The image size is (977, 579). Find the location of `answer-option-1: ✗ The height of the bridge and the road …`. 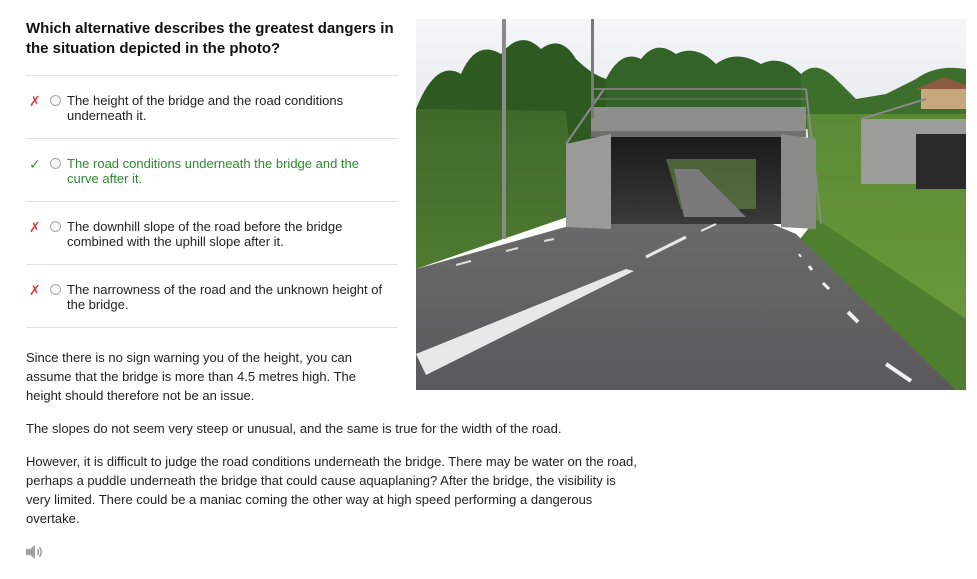

answer-option-1: ✗ The height of the bridge and the road … is located at coordinates (212, 107).